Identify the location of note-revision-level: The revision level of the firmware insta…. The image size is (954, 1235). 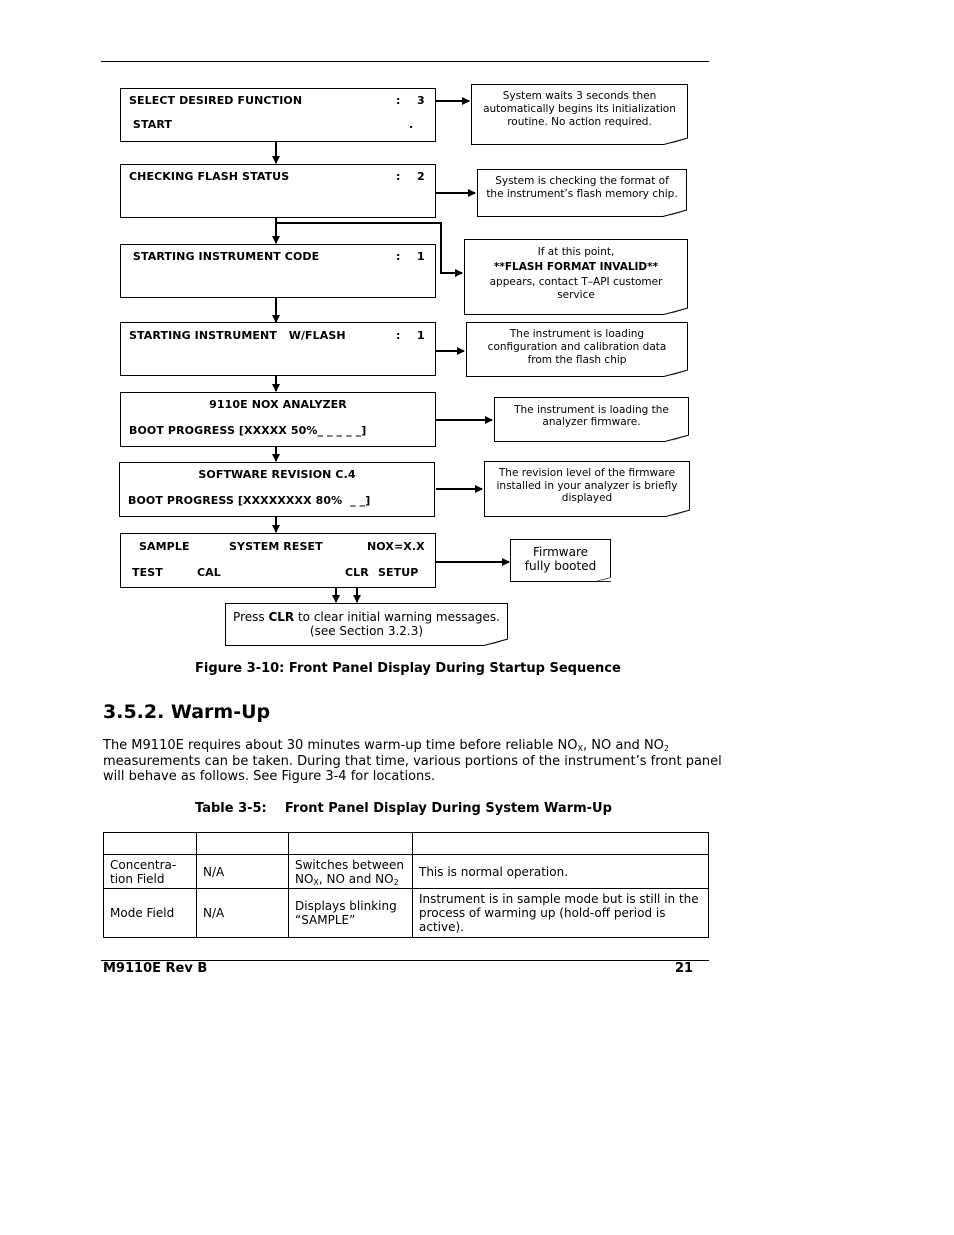
(587, 489).